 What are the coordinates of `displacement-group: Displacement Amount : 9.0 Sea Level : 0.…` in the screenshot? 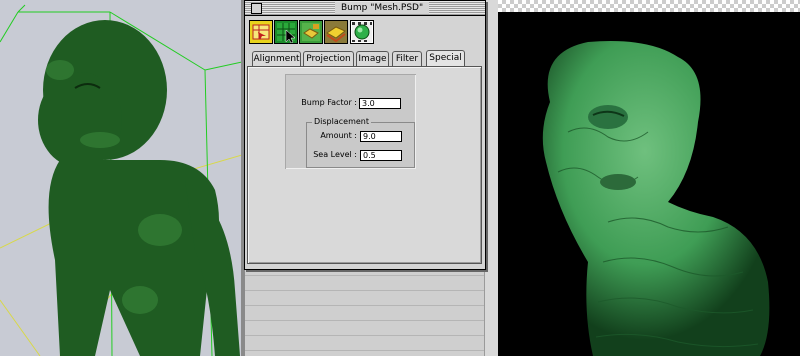 It's located at (360, 142).